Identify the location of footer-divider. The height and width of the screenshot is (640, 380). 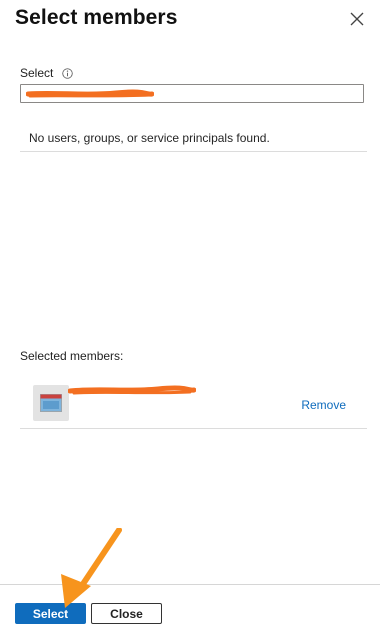
(190, 584).